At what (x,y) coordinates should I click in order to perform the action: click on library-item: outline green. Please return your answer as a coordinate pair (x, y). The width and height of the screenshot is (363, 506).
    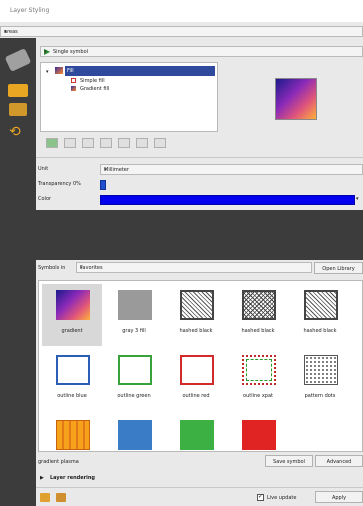
    Looking at the image, I should click on (134, 380).